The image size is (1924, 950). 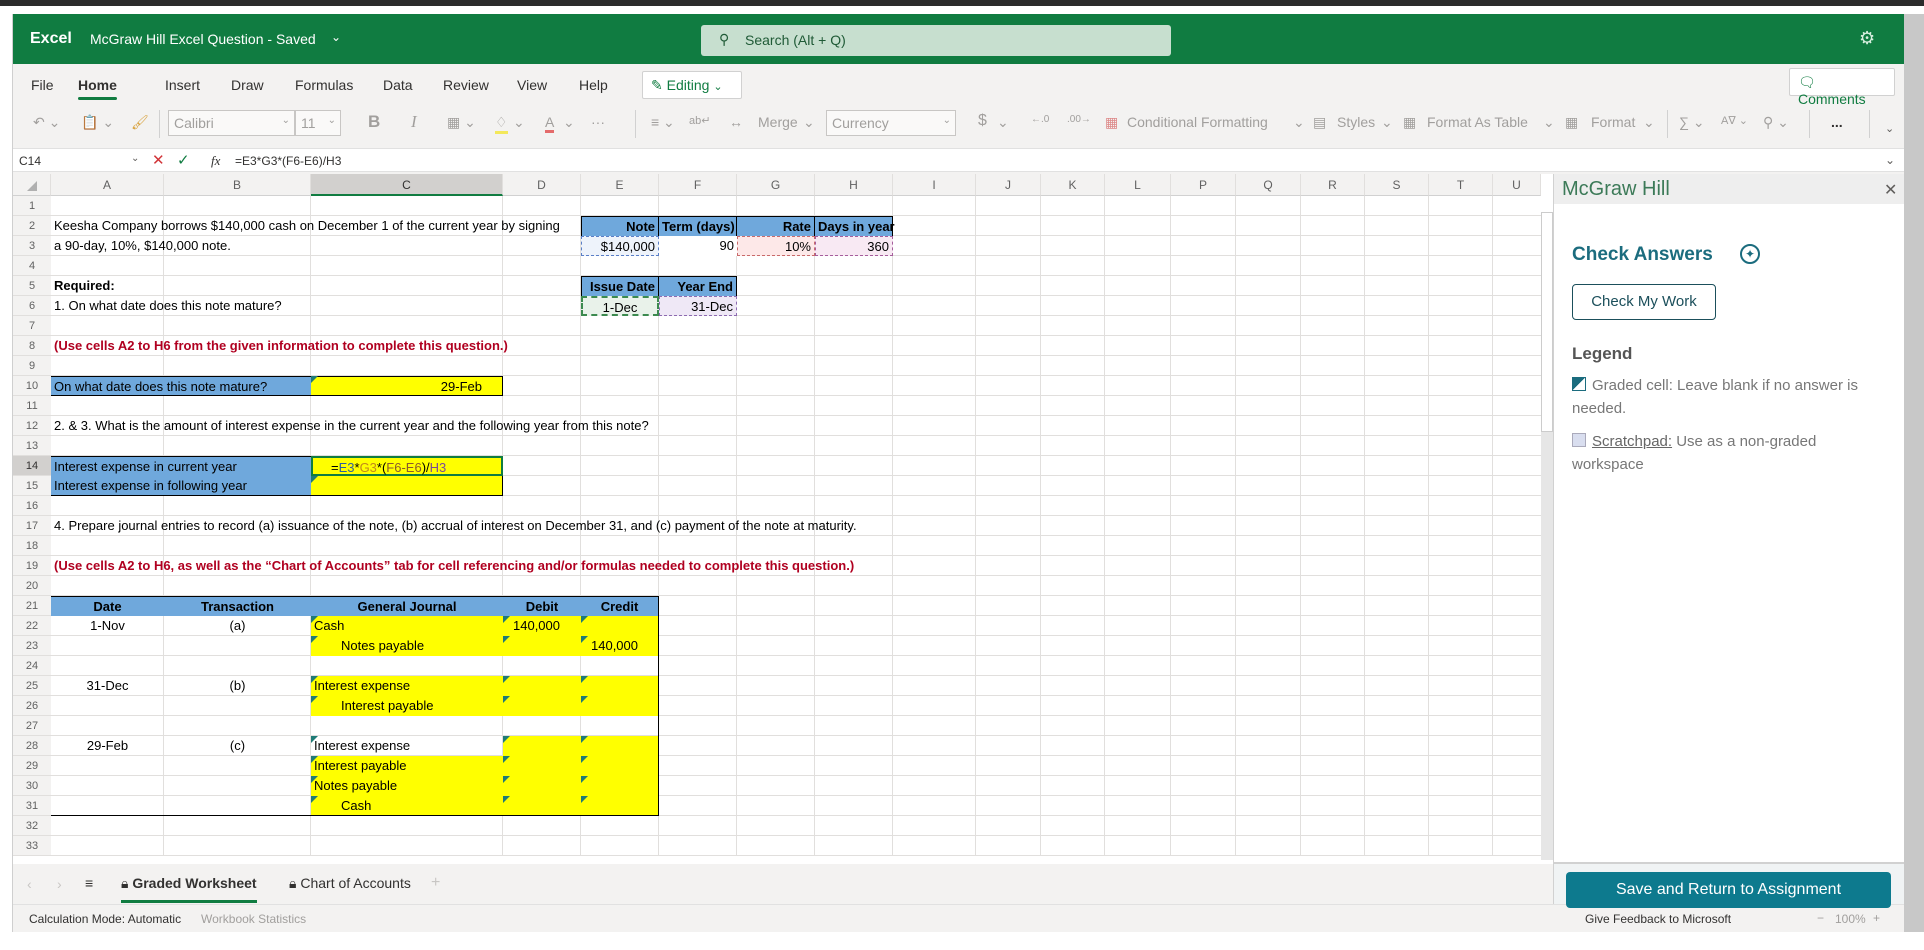 I want to click on row-header-6: 6, so click(x=32, y=306).